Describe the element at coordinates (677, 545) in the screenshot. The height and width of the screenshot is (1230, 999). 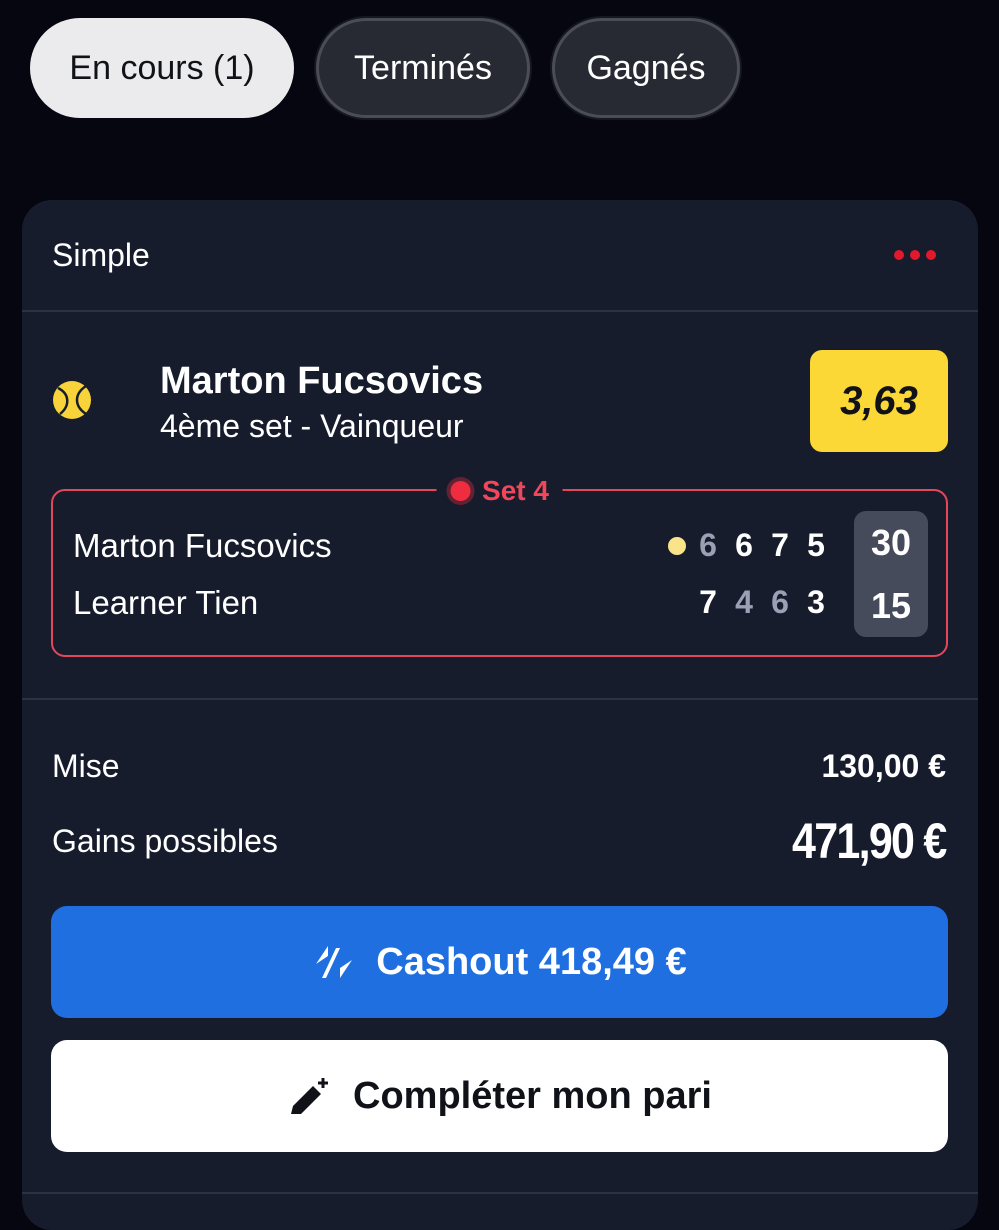
I see `serving-indicator-icon` at that location.